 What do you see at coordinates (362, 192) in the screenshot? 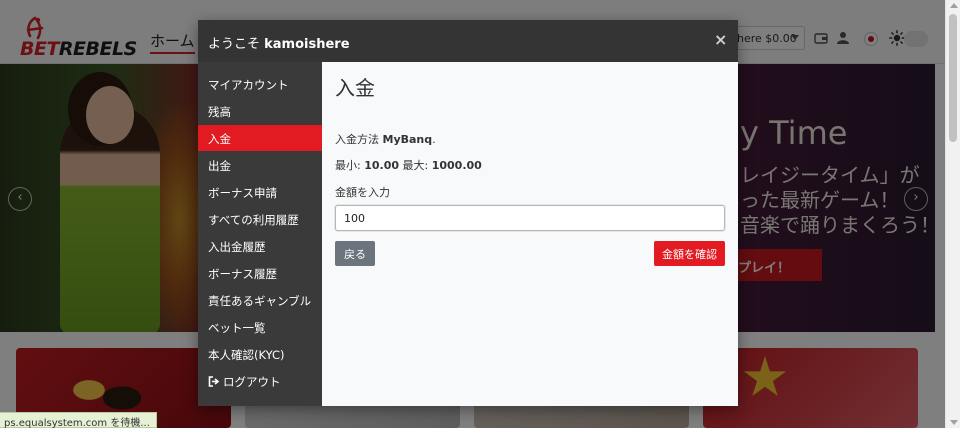
I see `amount-label: 金額を入力` at bounding box center [362, 192].